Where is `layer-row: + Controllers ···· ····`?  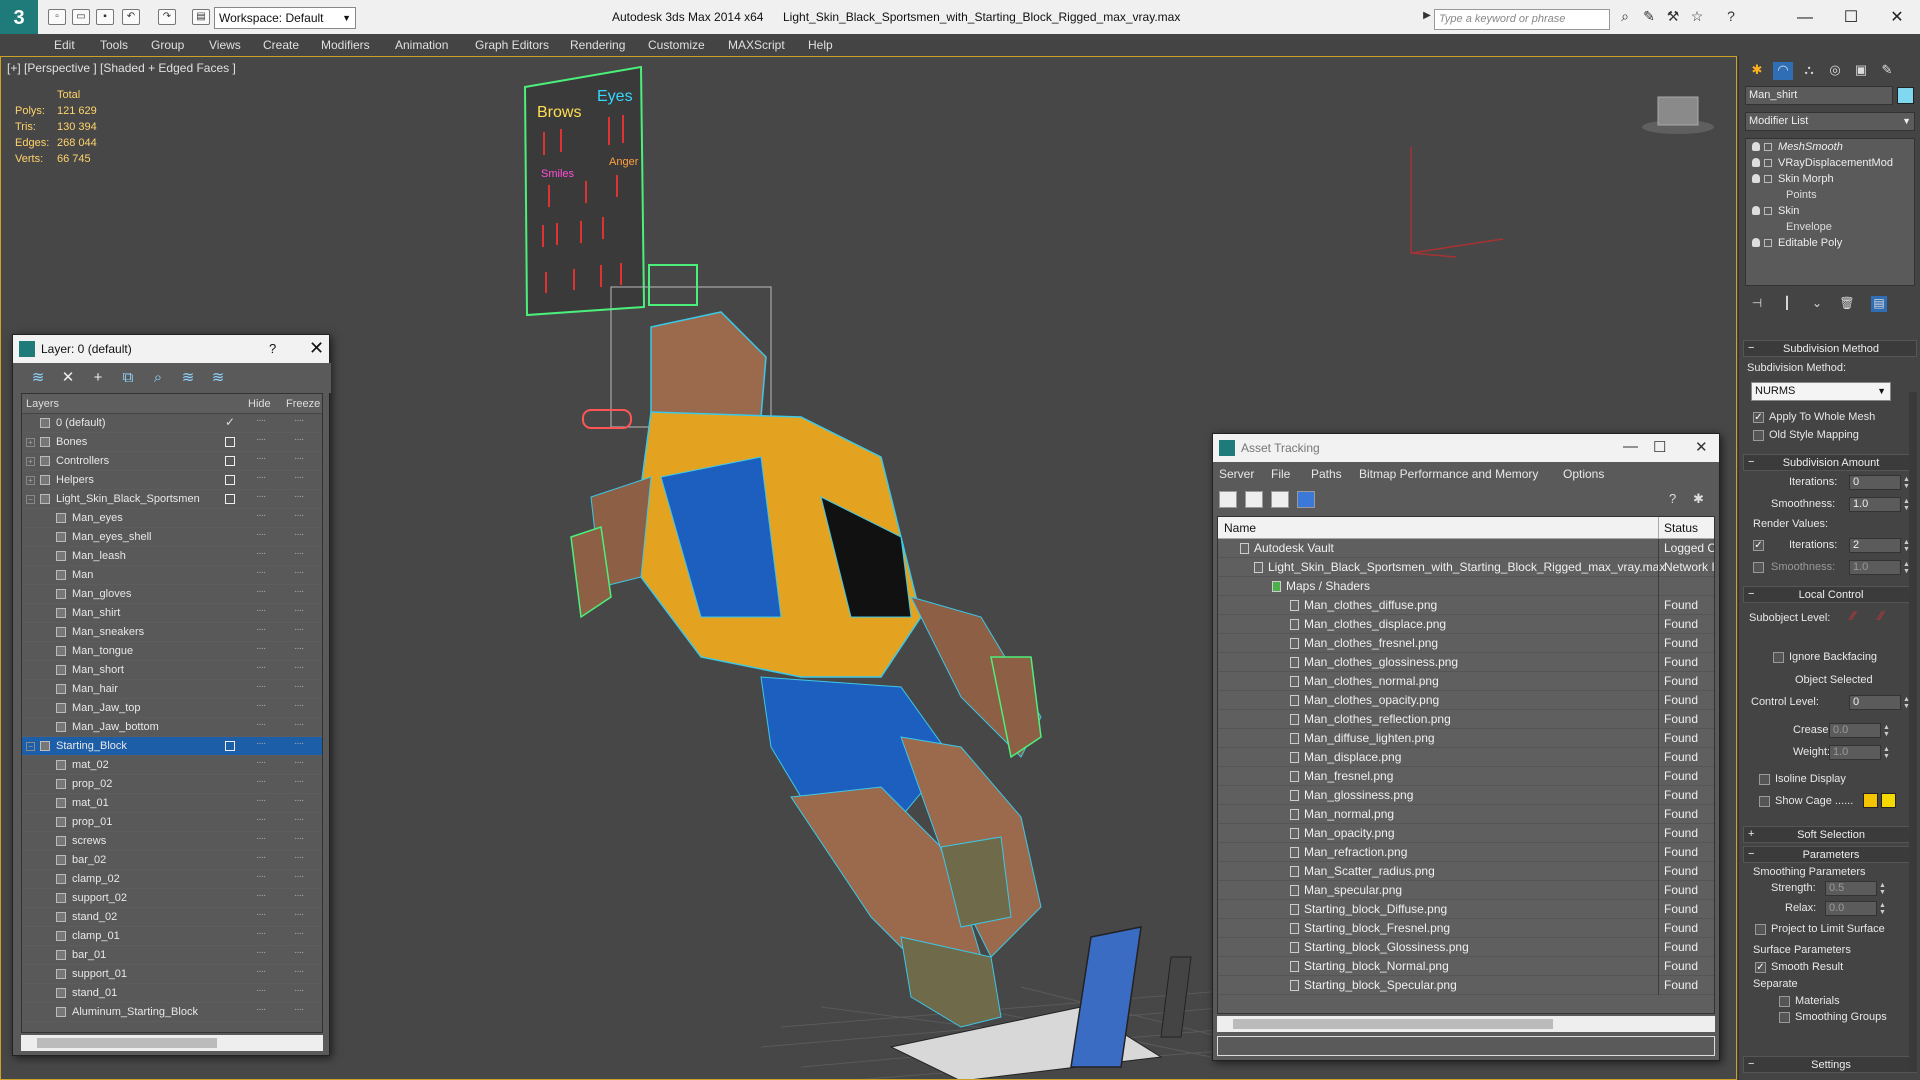 layer-row: + Controllers ···· ···· is located at coordinates (172, 461).